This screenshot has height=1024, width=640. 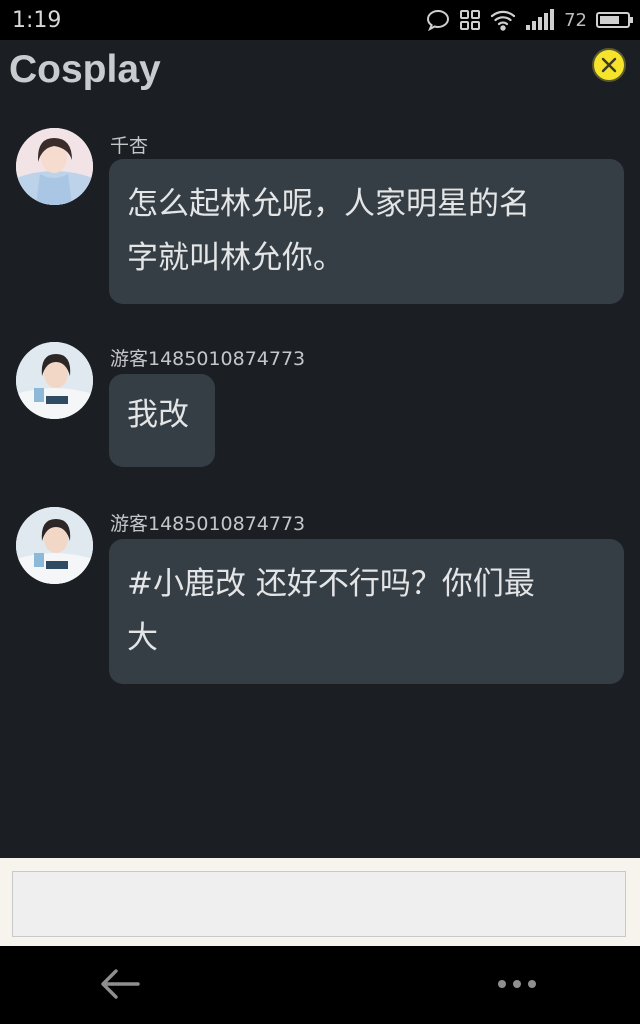 What do you see at coordinates (438, 20) in the screenshot?
I see `chat-bubble-icon` at bounding box center [438, 20].